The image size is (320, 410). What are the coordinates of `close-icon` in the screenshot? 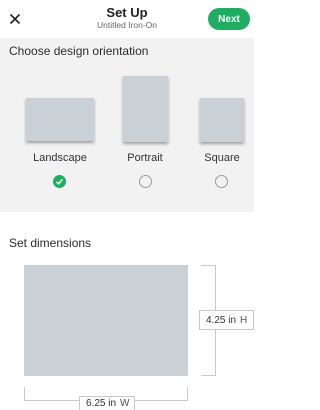 It's located at (15, 19).